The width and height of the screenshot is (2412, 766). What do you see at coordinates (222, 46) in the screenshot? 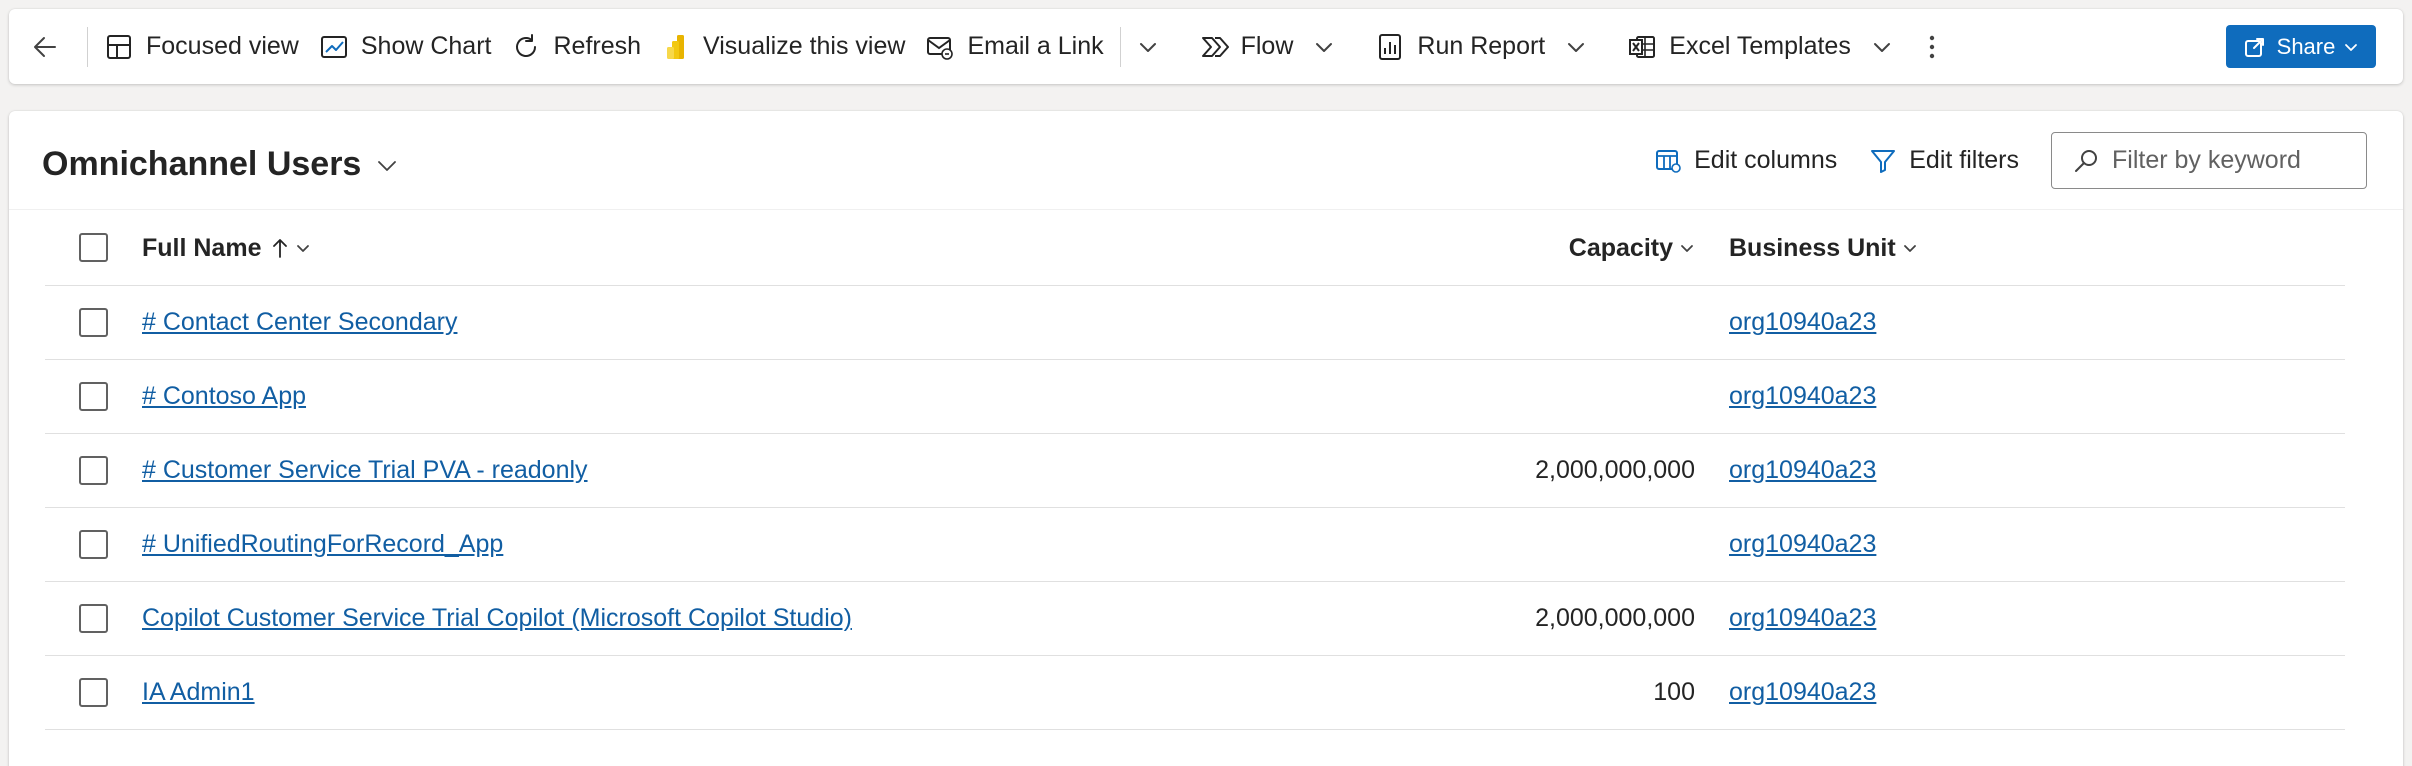
I see `focused-view-label: Focused view` at bounding box center [222, 46].